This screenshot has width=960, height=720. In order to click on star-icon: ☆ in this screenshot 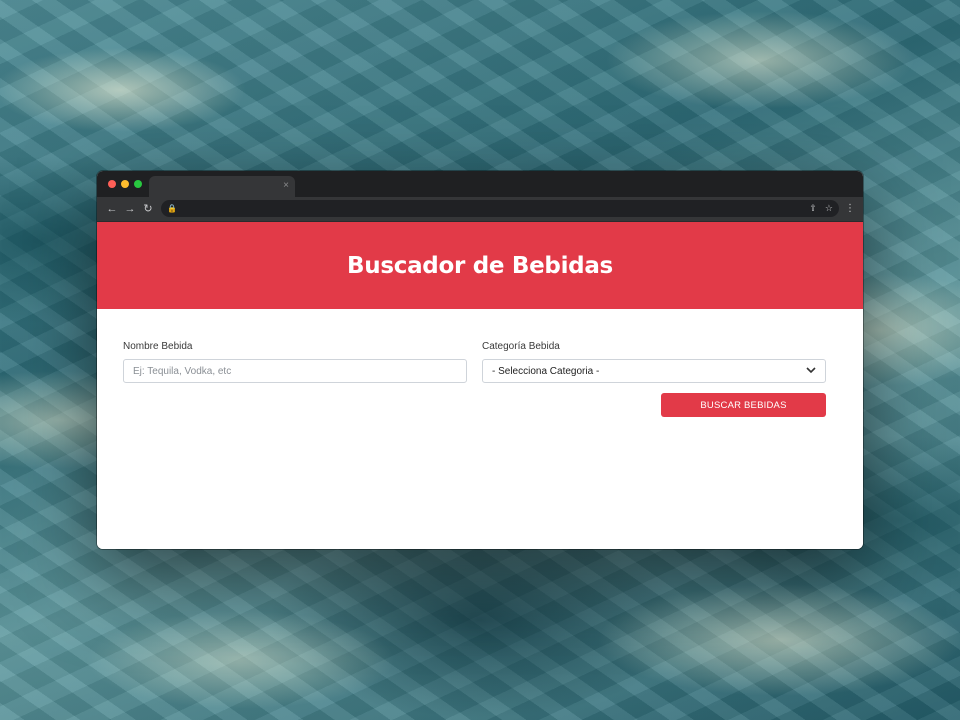, I will do `click(829, 208)`.